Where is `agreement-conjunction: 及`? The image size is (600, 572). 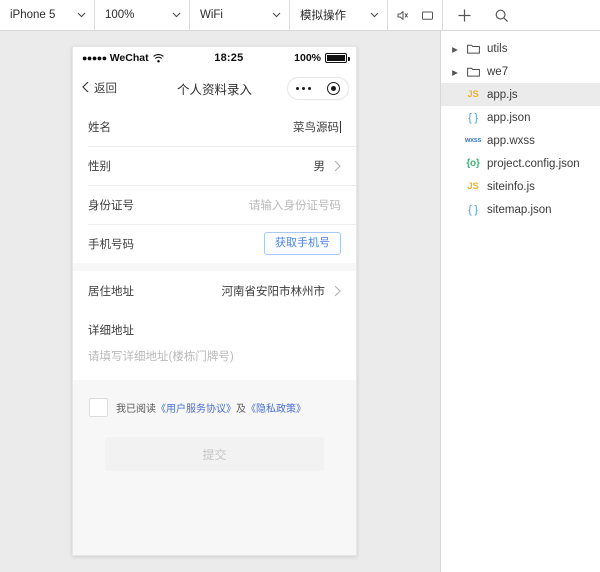 agreement-conjunction: 及 is located at coordinates (241, 409).